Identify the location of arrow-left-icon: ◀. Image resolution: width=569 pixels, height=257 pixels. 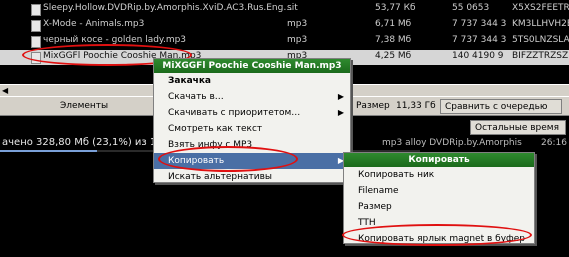
(5, 90).